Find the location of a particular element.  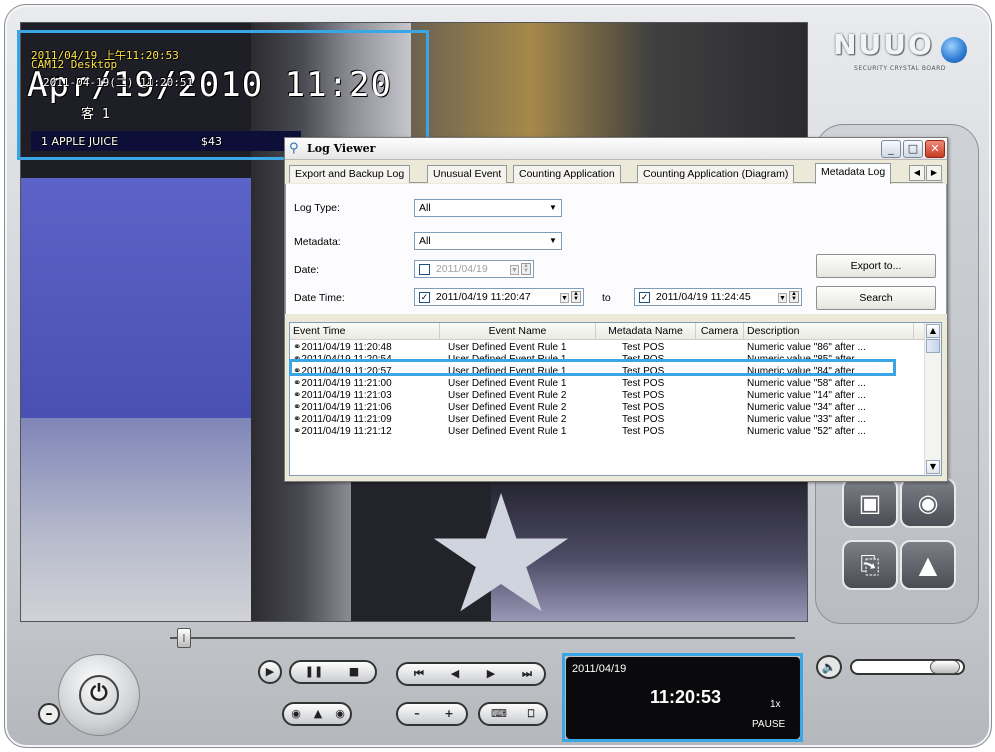

minimize-app-button: – is located at coordinates (49, 714).